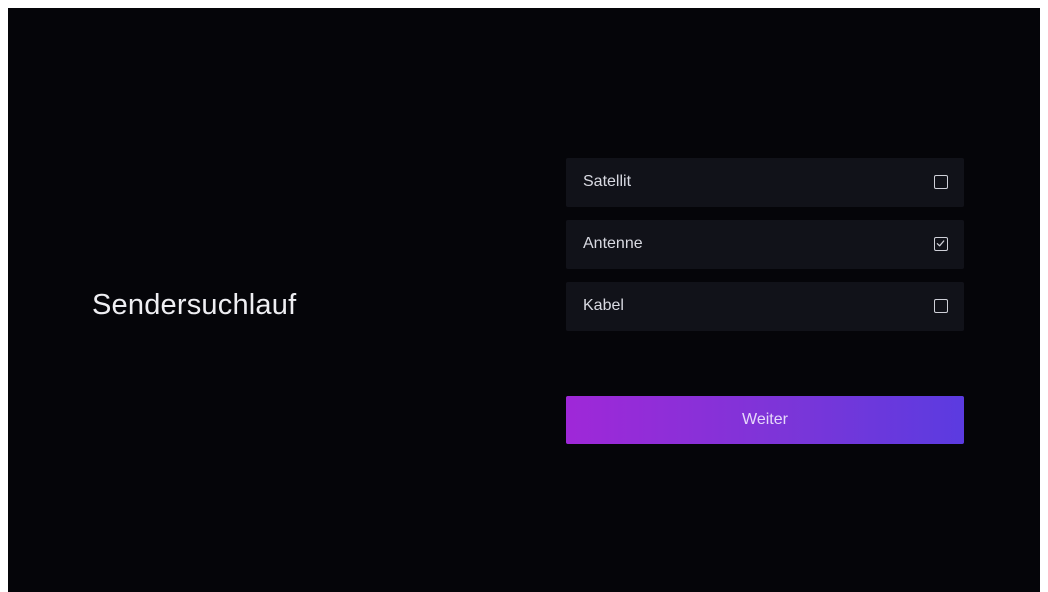  Describe the element at coordinates (765, 306) in the screenshot. I see `option-kabel: Kabel` at that location.